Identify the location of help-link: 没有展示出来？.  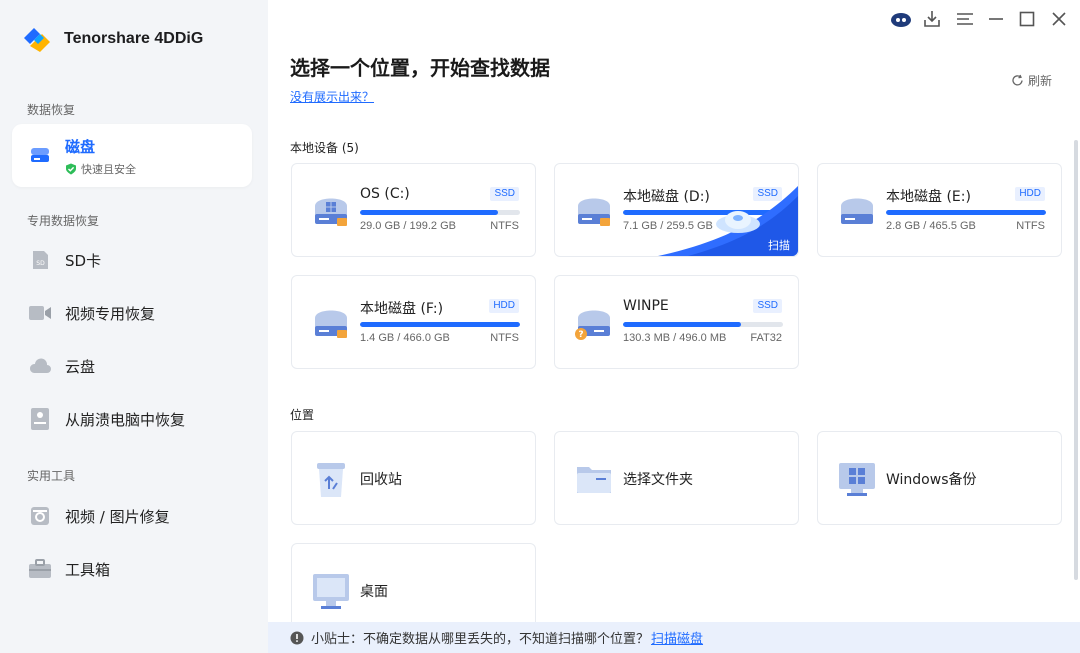
(332, 96).